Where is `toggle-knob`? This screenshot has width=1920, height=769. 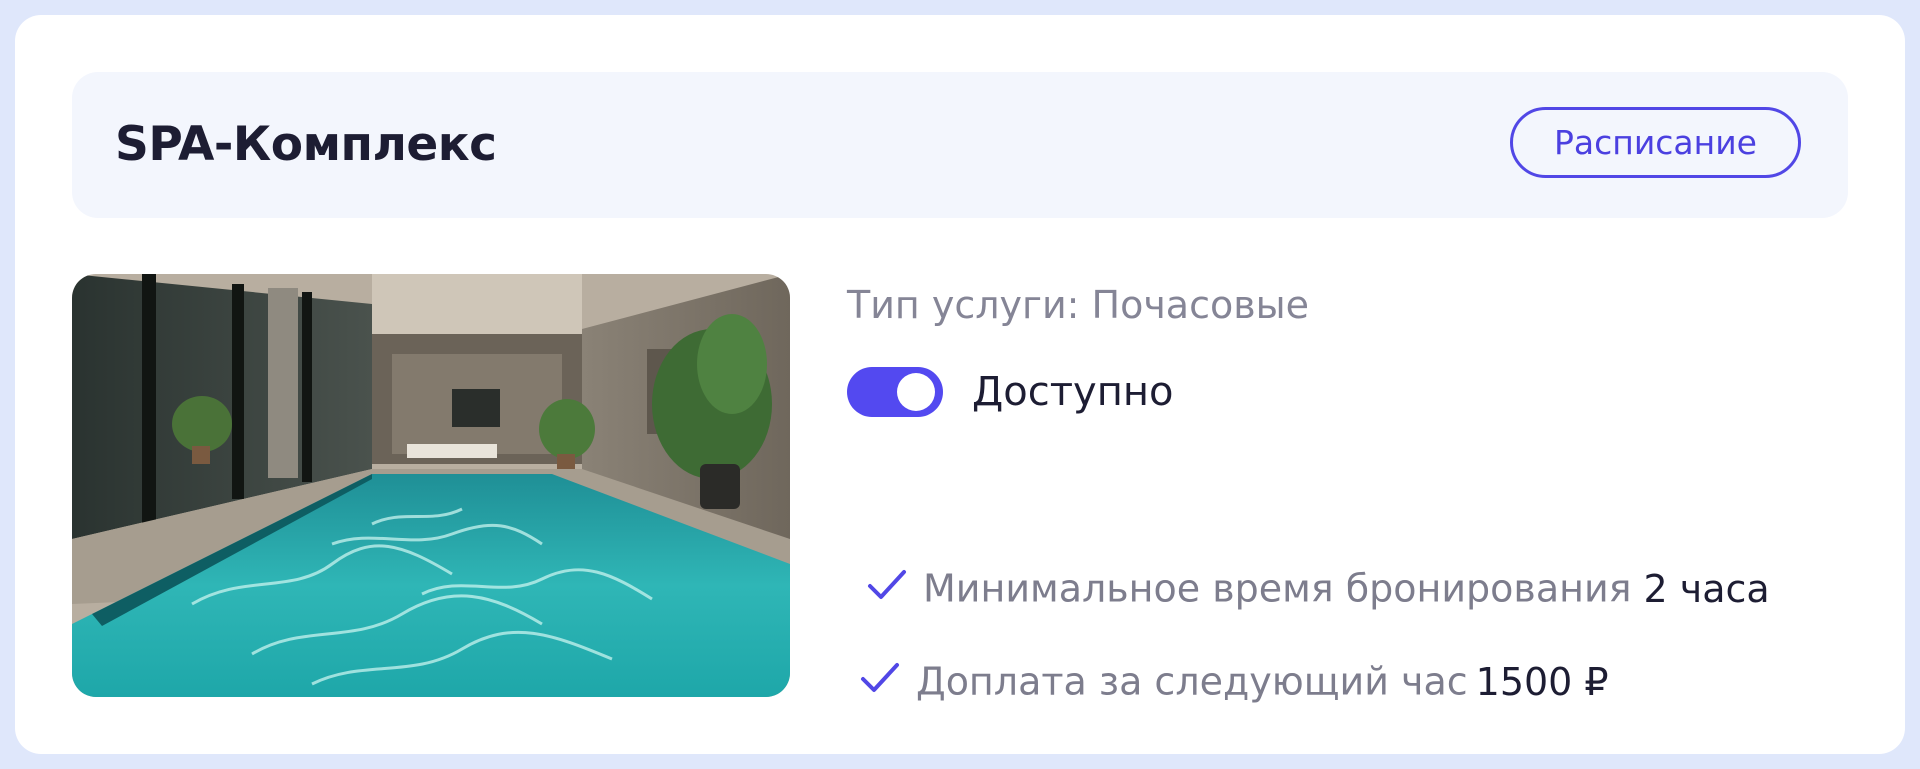 toggle-knob is located at coordinates (916, 392).